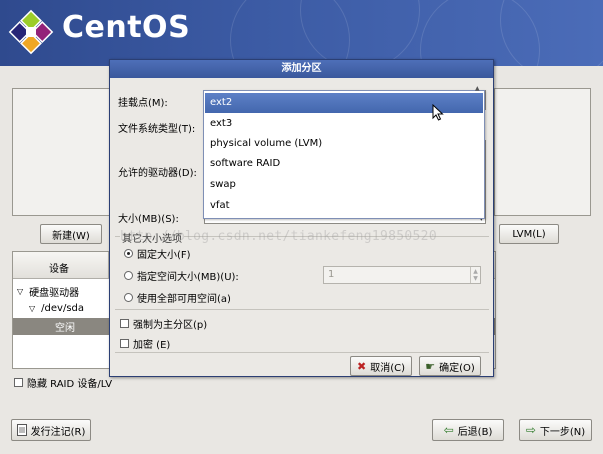 This screenshot has width=603, height=454. Describe the element at coordinates (51, 430) in the screenshot. I see `release-notes-button: 发行注记(R)` at that location.